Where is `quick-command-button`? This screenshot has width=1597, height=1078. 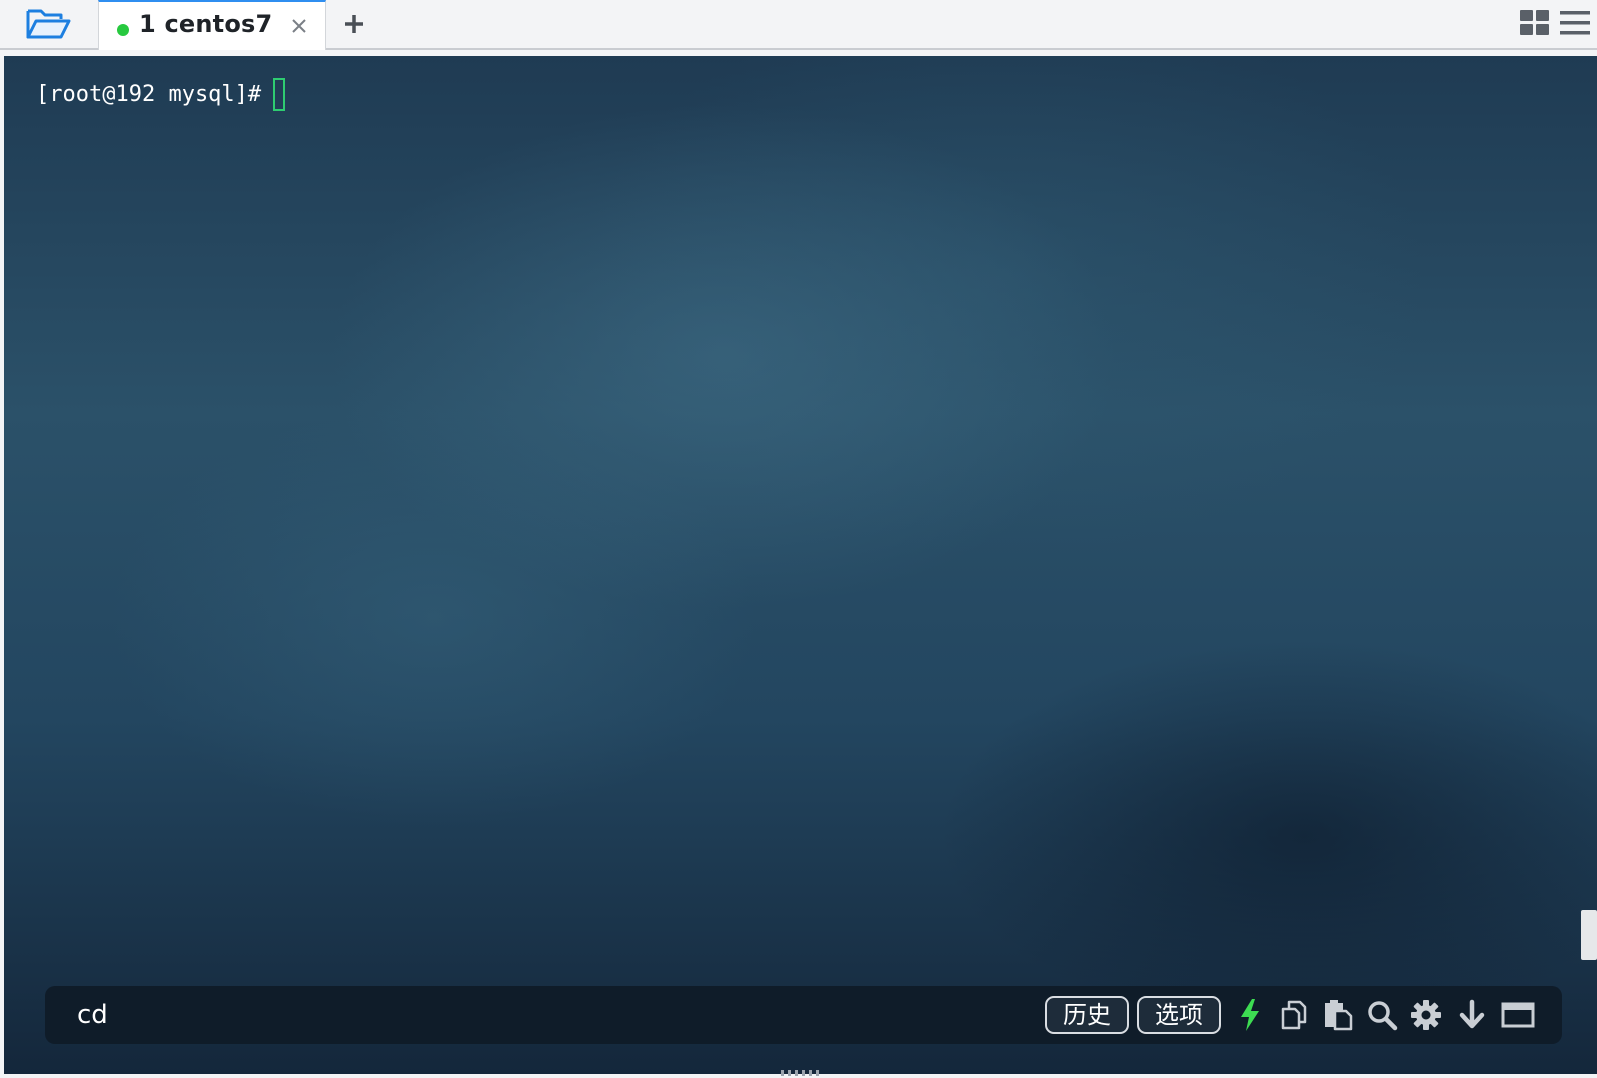
quick-command-button is located at coordinates (1250, 1015).